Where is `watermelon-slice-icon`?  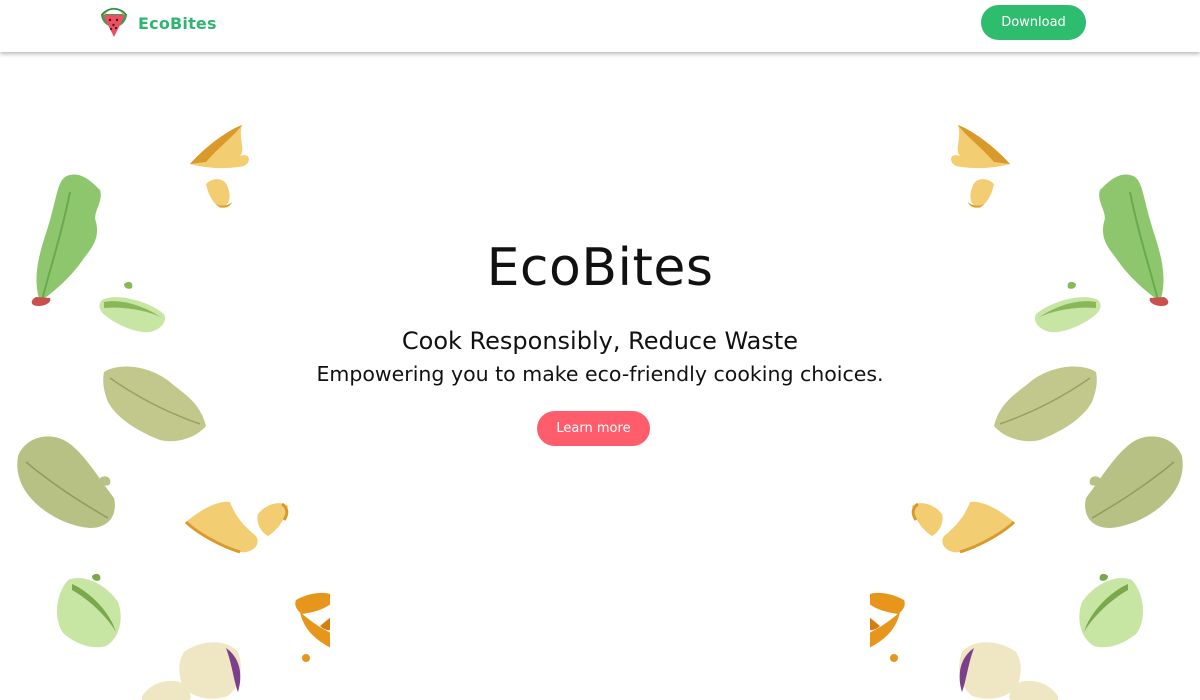
watermelon-slice-icon is located at coordinates (114, 22).